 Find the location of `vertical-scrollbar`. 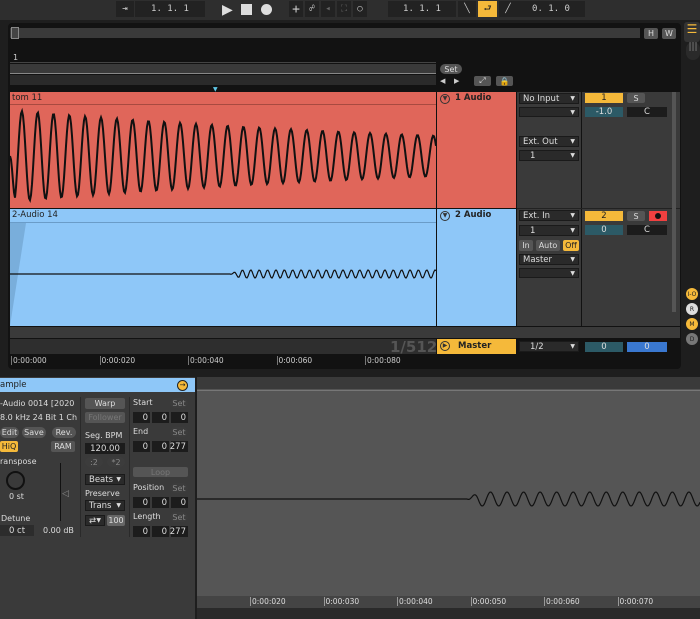

vertical-scrollbar is located at coordinates (674, 202).